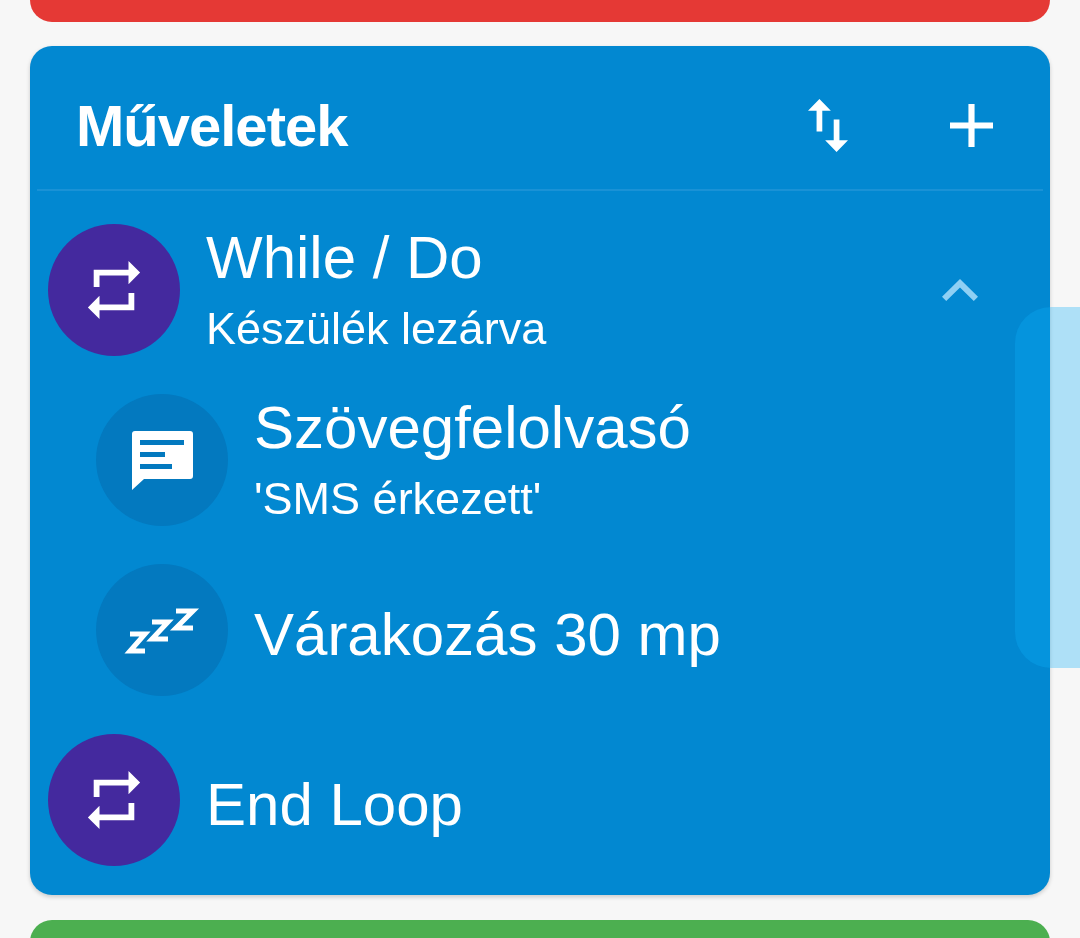 This screenshot has height=938, width=1080. I want to click on up-down-arrows-icon, so click(828, 125).